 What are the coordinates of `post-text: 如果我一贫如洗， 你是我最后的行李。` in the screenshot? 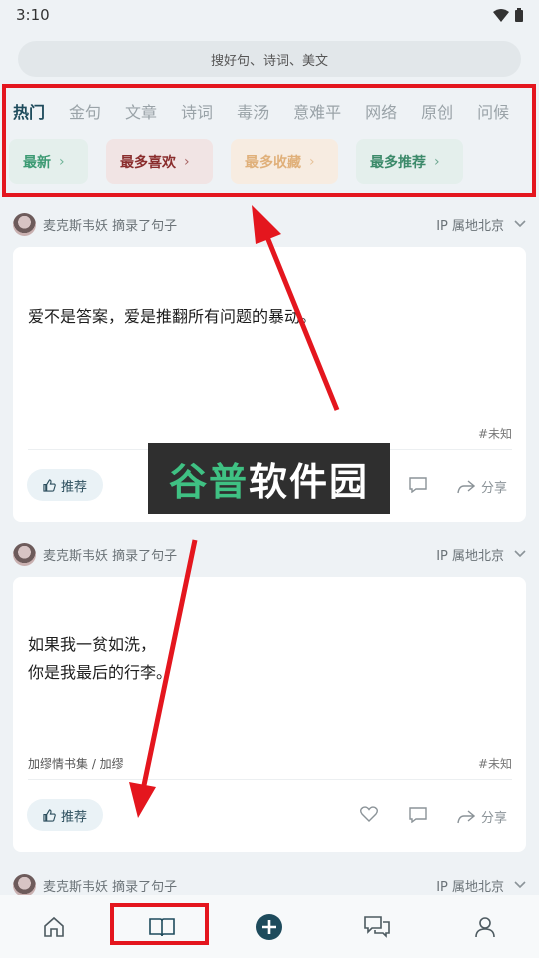 It's located at (100, 659).